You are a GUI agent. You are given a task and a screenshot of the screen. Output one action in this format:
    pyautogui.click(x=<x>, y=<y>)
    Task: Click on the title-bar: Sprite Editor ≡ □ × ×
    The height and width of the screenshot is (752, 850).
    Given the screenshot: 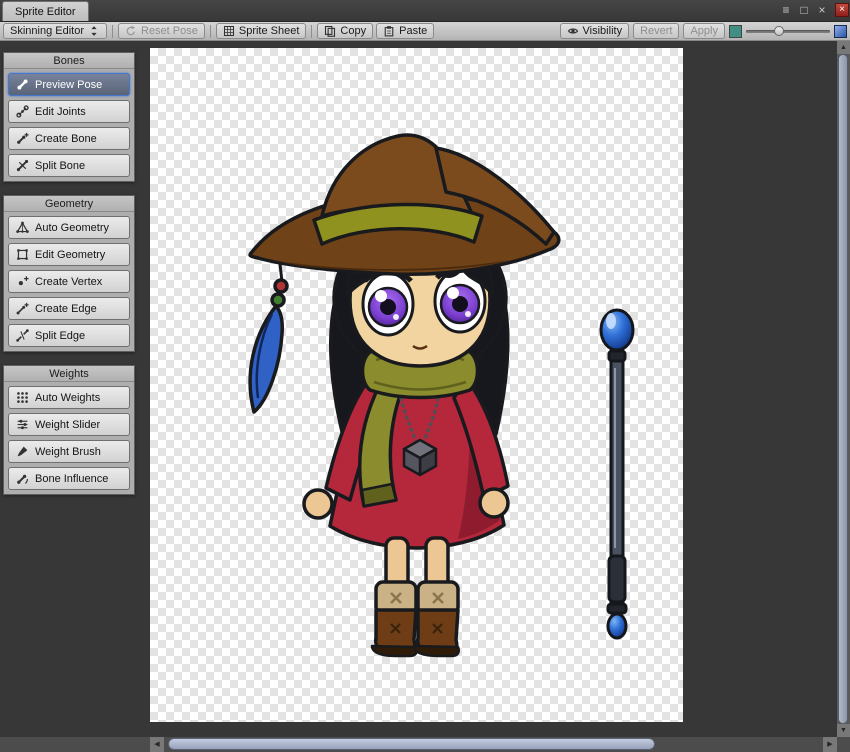 What is the action you would take?
    pyautogui.click(x=425, y=11)
    